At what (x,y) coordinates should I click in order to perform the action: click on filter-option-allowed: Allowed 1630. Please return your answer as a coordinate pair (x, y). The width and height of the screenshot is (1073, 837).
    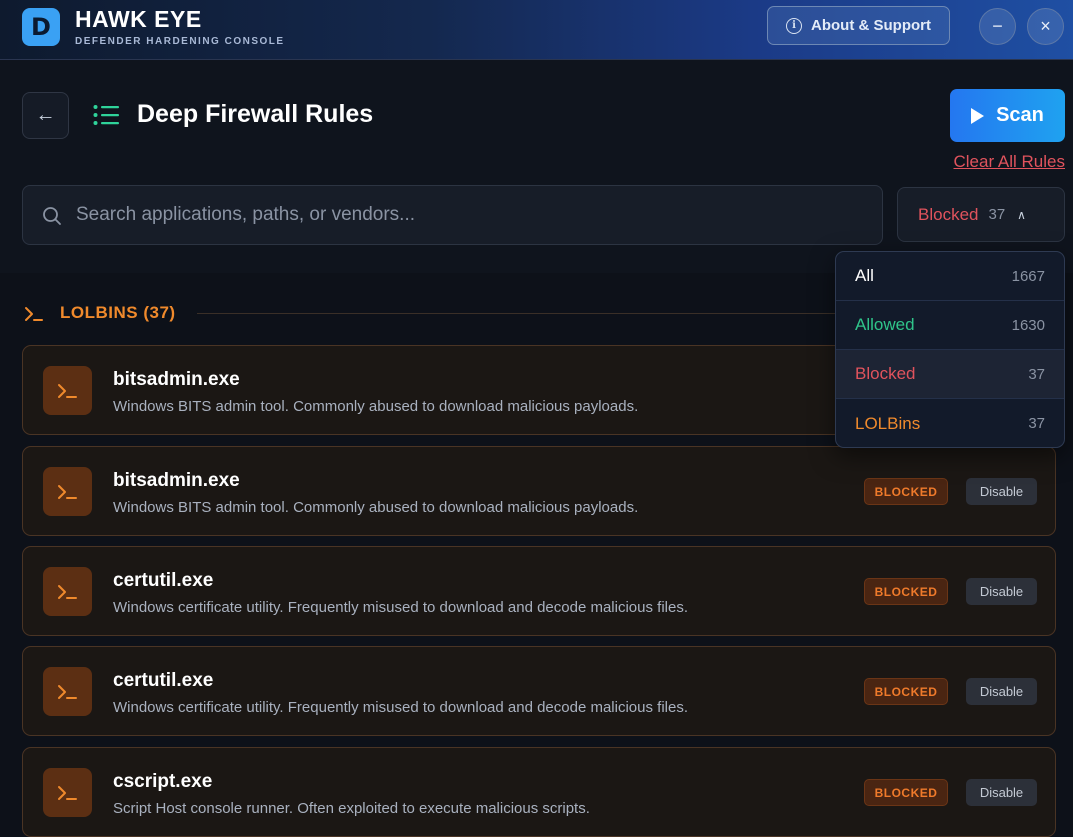
    Looking at the image, I should click on (950, 325).